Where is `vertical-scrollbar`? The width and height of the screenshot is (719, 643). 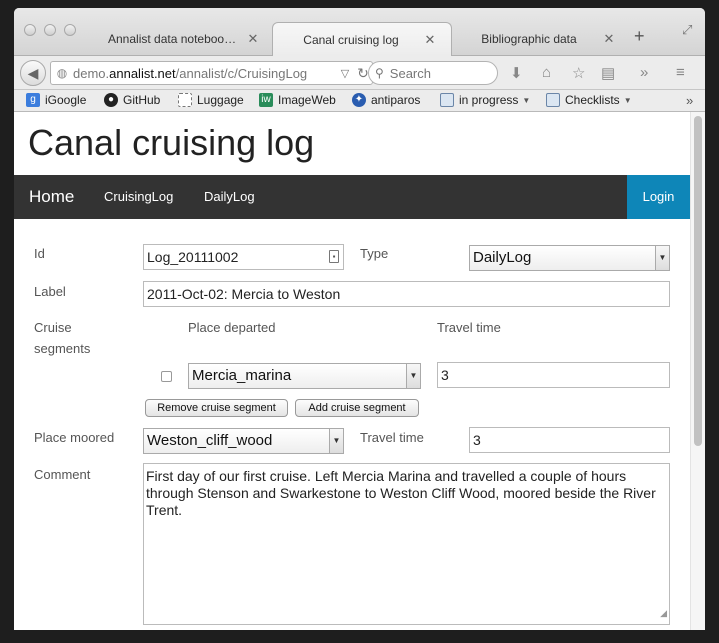 vertical-scrollbar is located at coordinates (697, 371).